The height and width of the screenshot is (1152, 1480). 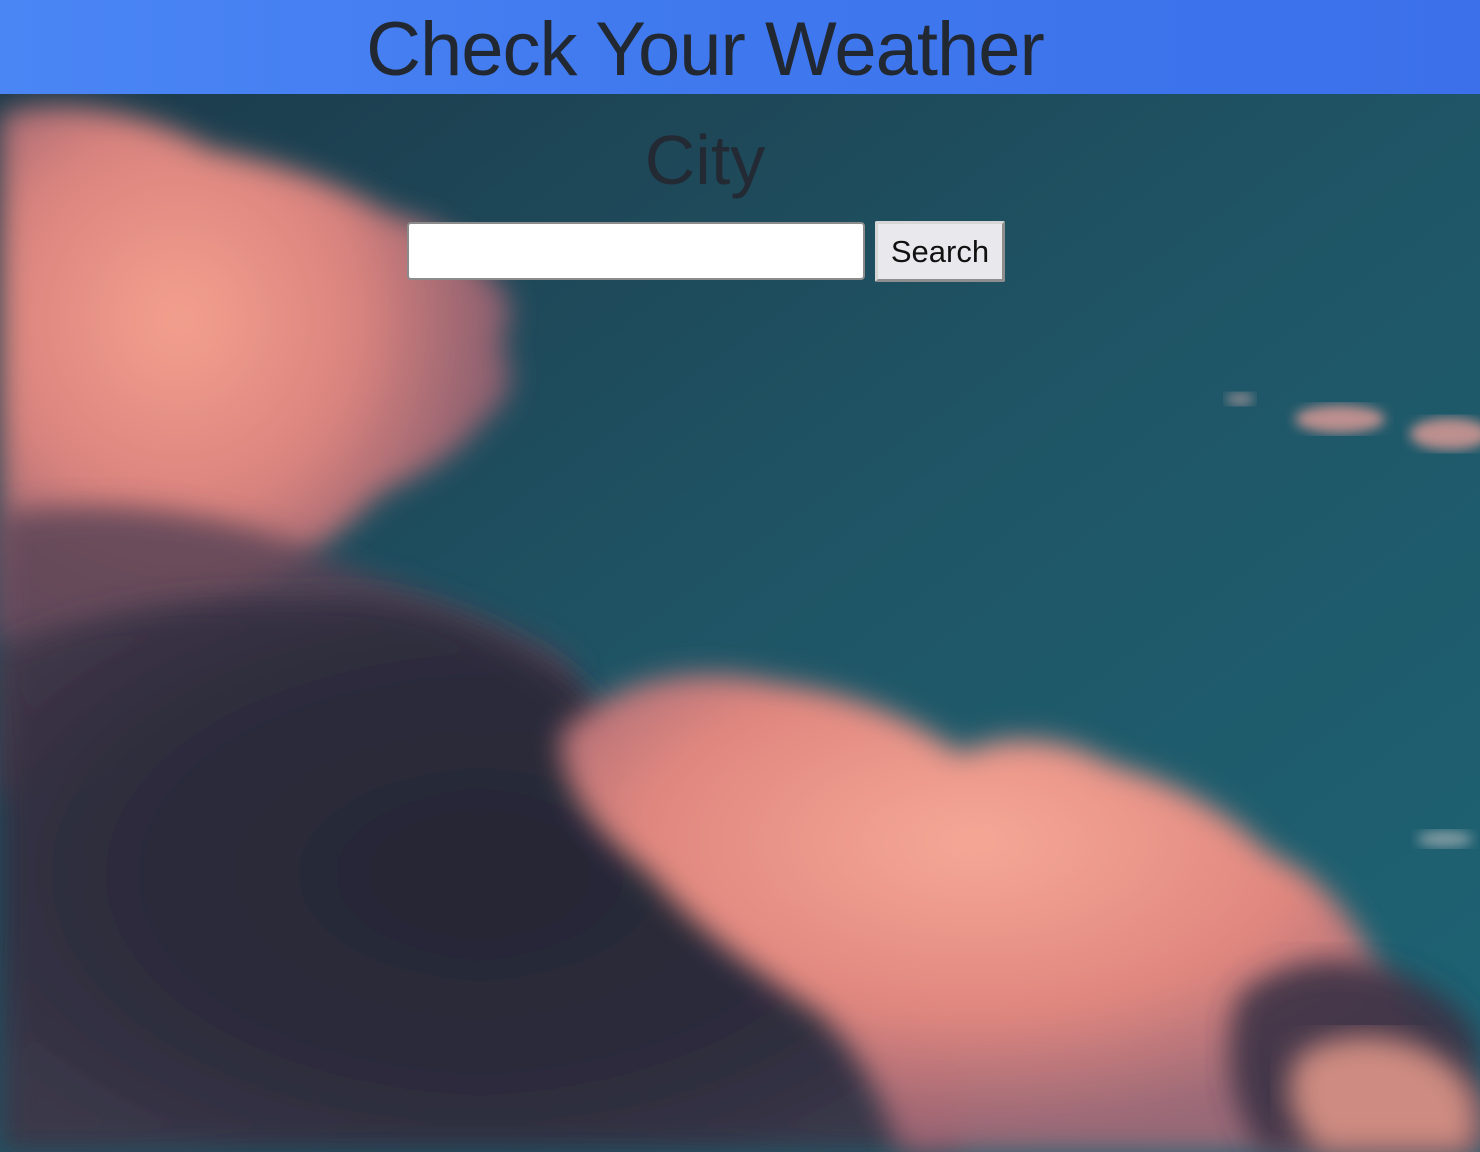 I want to click on page-header: Check Your Weather, so click(x=740, y=47).